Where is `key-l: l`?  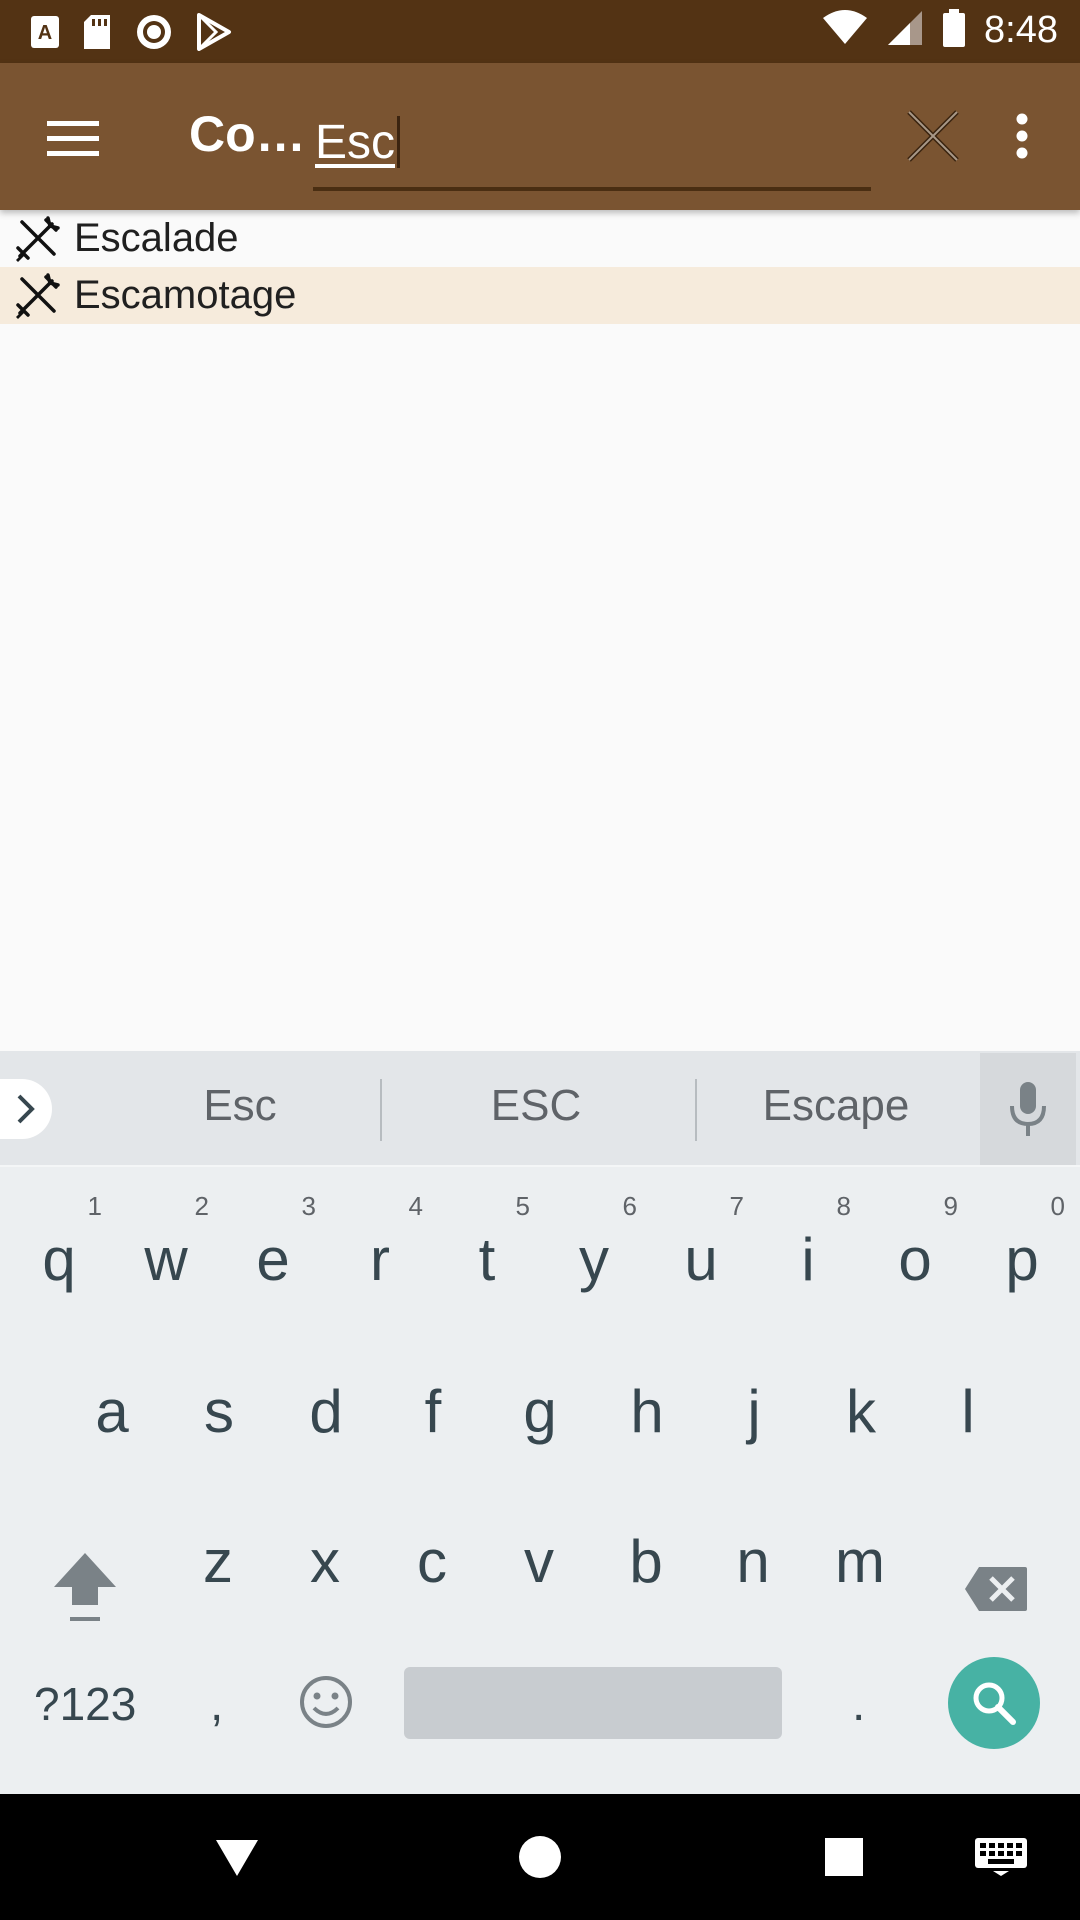 key-l: l is located at coordinates (968, 1398).